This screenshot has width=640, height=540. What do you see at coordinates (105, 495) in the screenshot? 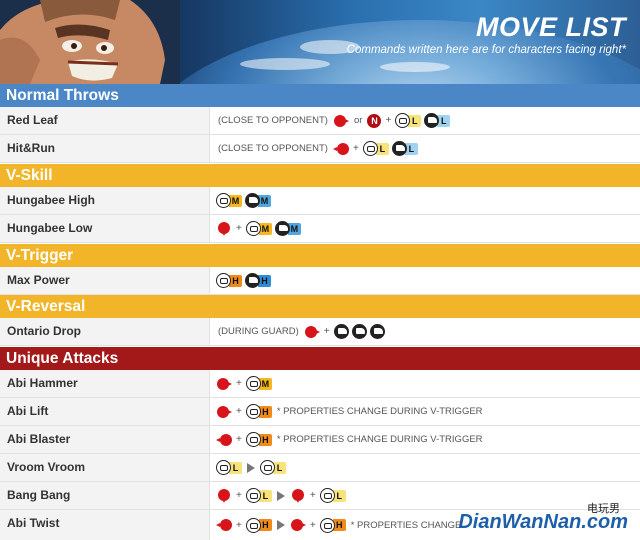
I see `move-name: Bang Bang` at bounding box center [105, 495].